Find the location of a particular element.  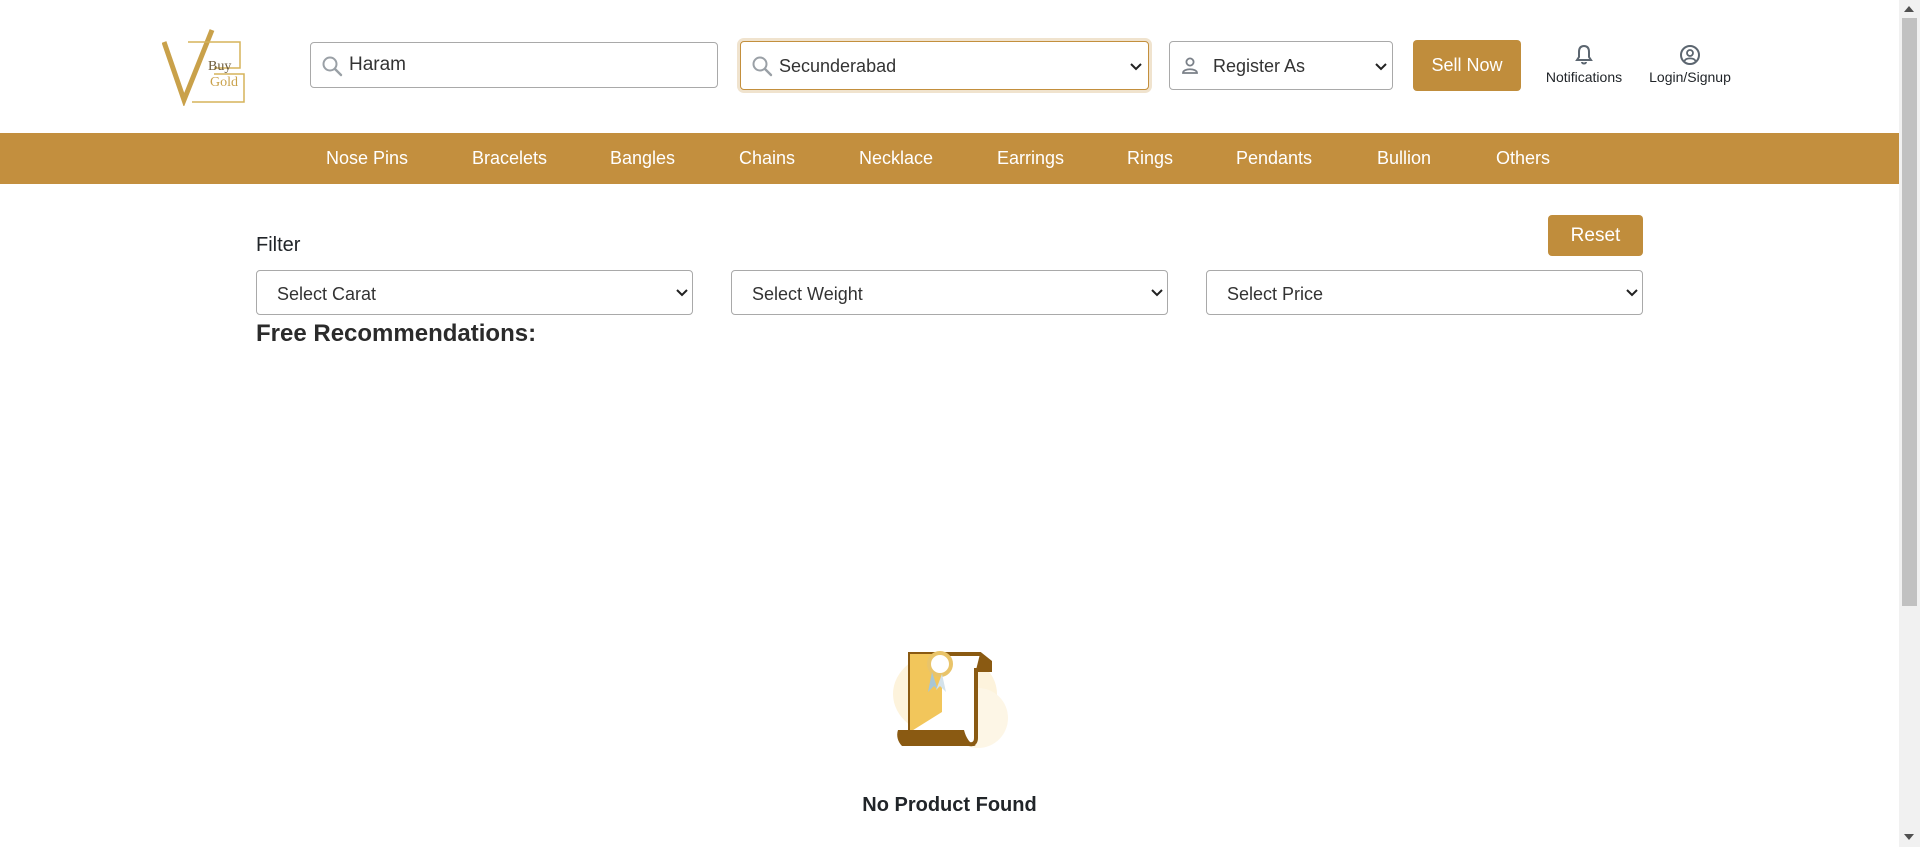

page-scrollbar is located at coordinates (1909, 423).